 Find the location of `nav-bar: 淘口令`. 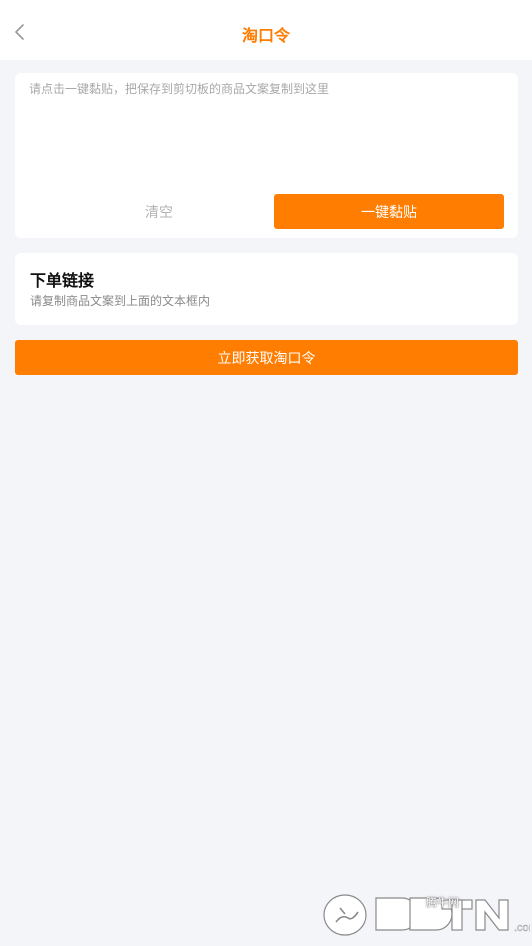

nav-bar: 淘口令 is located at coordinates (266, 30).